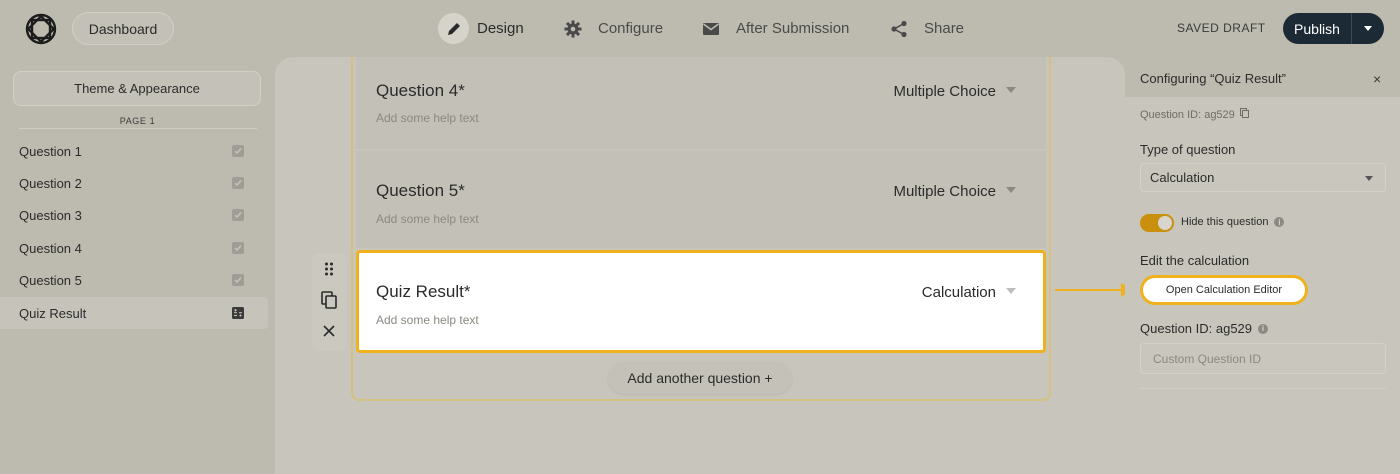  I want to click on close-icon, so click(329, 333).